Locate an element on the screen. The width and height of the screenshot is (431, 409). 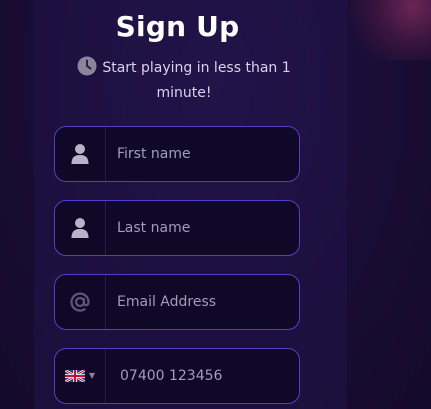
last-name-input is located at coordinates (204, 228).